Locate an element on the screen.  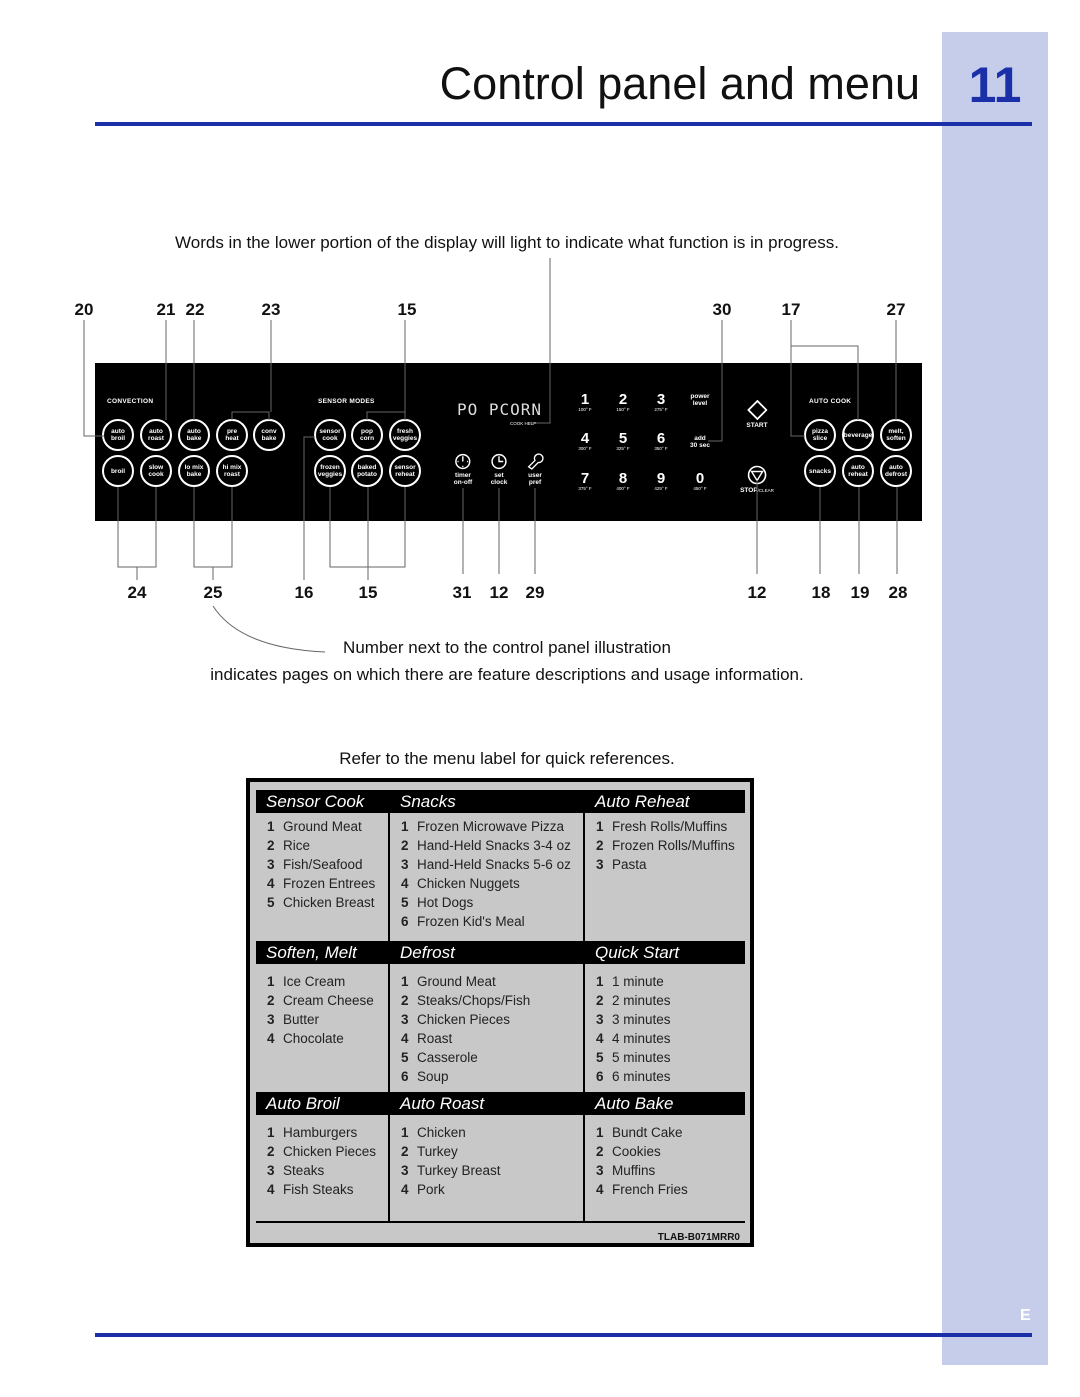
menu-item: 2 2 minutes is located at coordinates (633, 1000).